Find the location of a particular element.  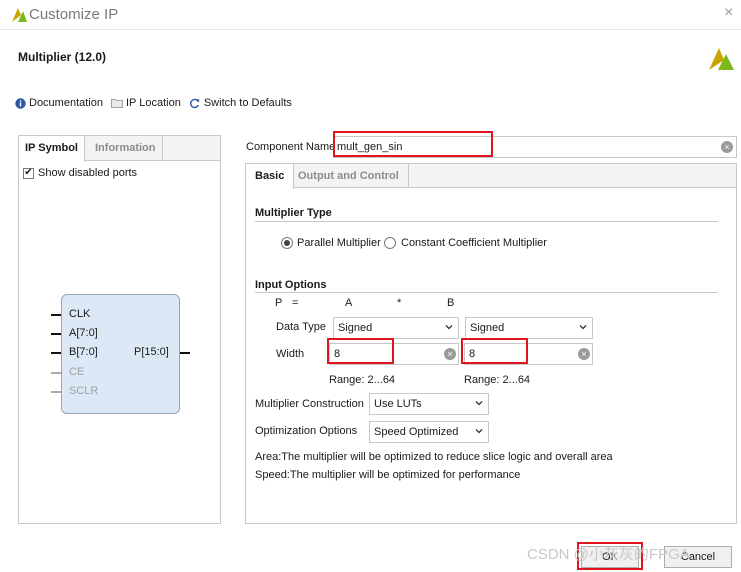

refresh-icon is located at coordinates (195, 103).